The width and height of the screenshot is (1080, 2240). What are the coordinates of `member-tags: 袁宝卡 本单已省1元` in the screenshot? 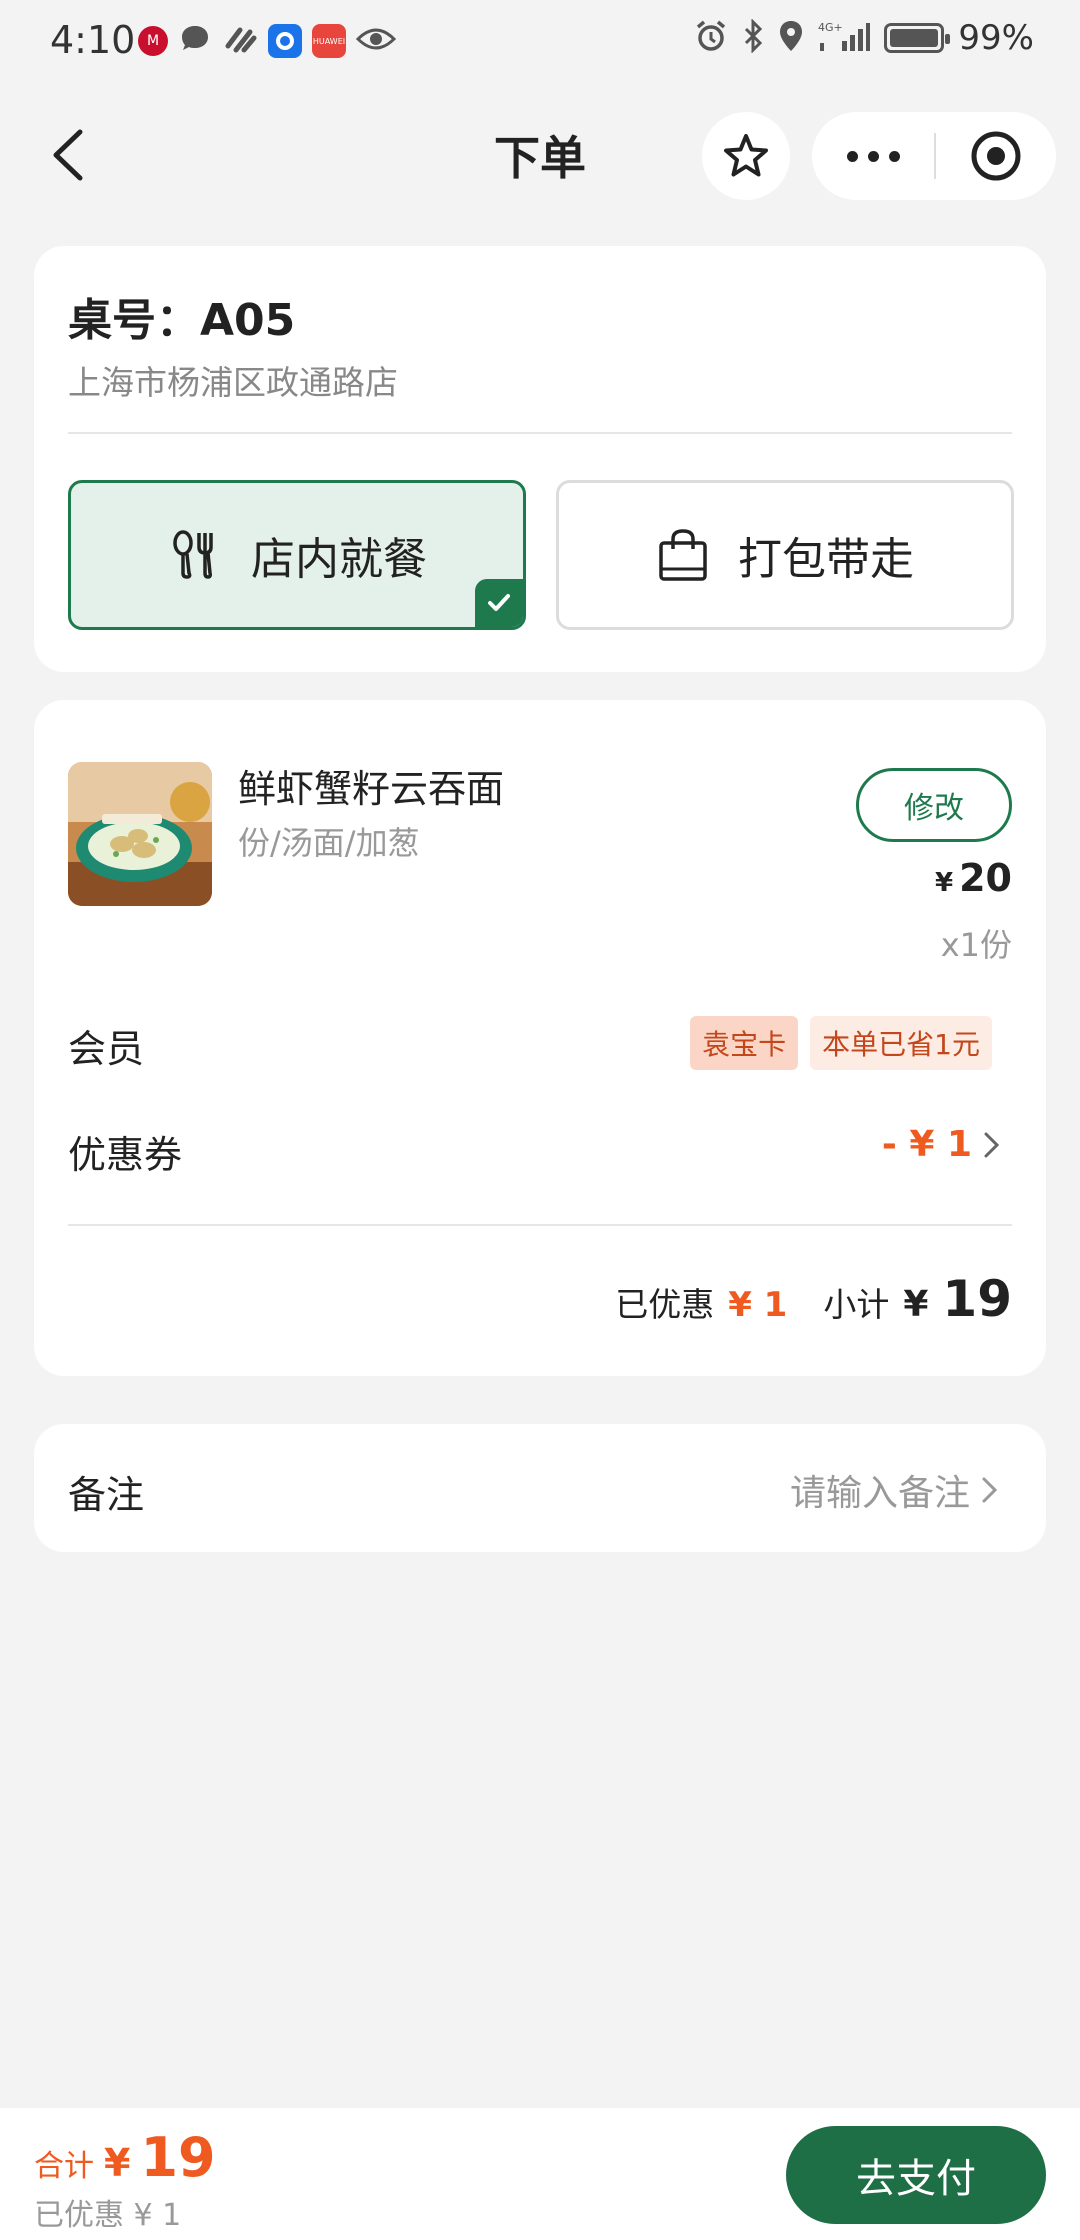 It's located at (841, 1043).